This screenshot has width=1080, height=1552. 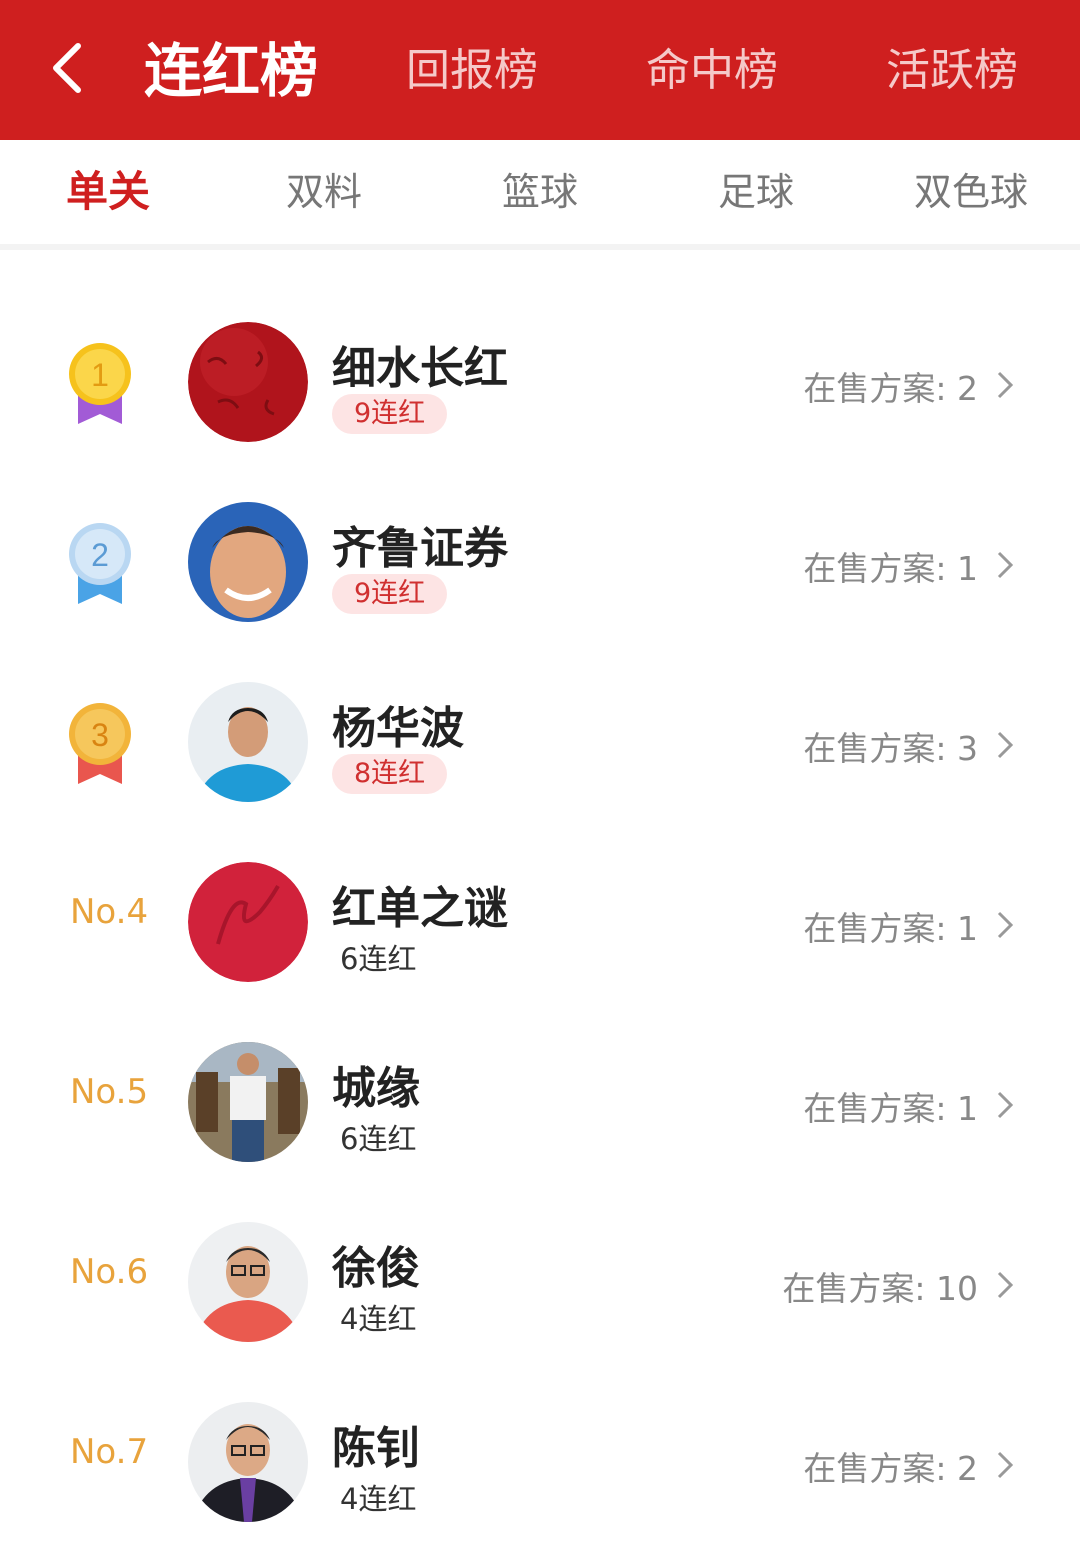 I want to click on ranking-row: No.5 城缘 6连红 在售方案: 1, so click(x=540, y=1102).